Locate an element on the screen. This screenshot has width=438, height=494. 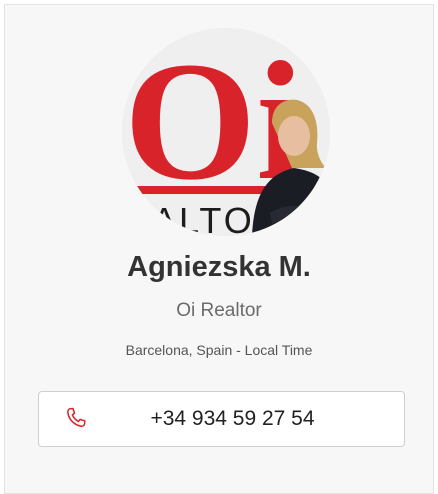
phone-number: +34 934 59 27 54 is located at coordinates (232, 418).